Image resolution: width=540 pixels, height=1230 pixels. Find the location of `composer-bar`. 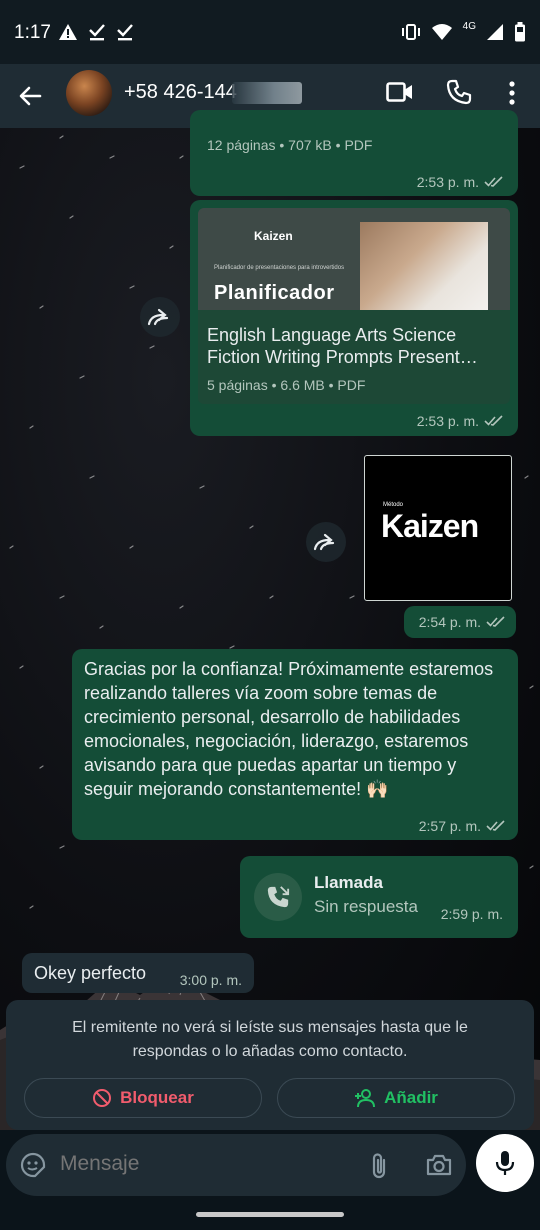

composer-bar is located at coordinates (270, 1165).